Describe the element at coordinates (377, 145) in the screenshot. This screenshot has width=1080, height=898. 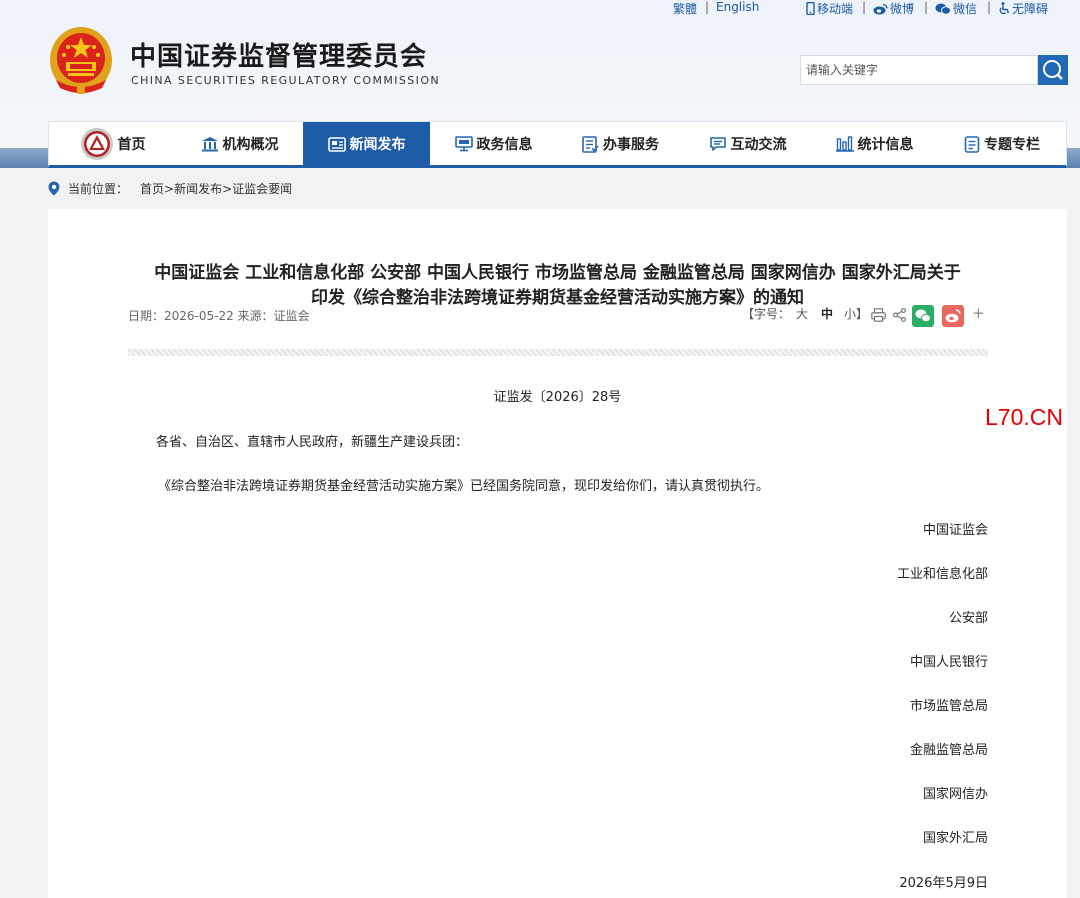
I see `nav-label: 新闻发布` at that location.